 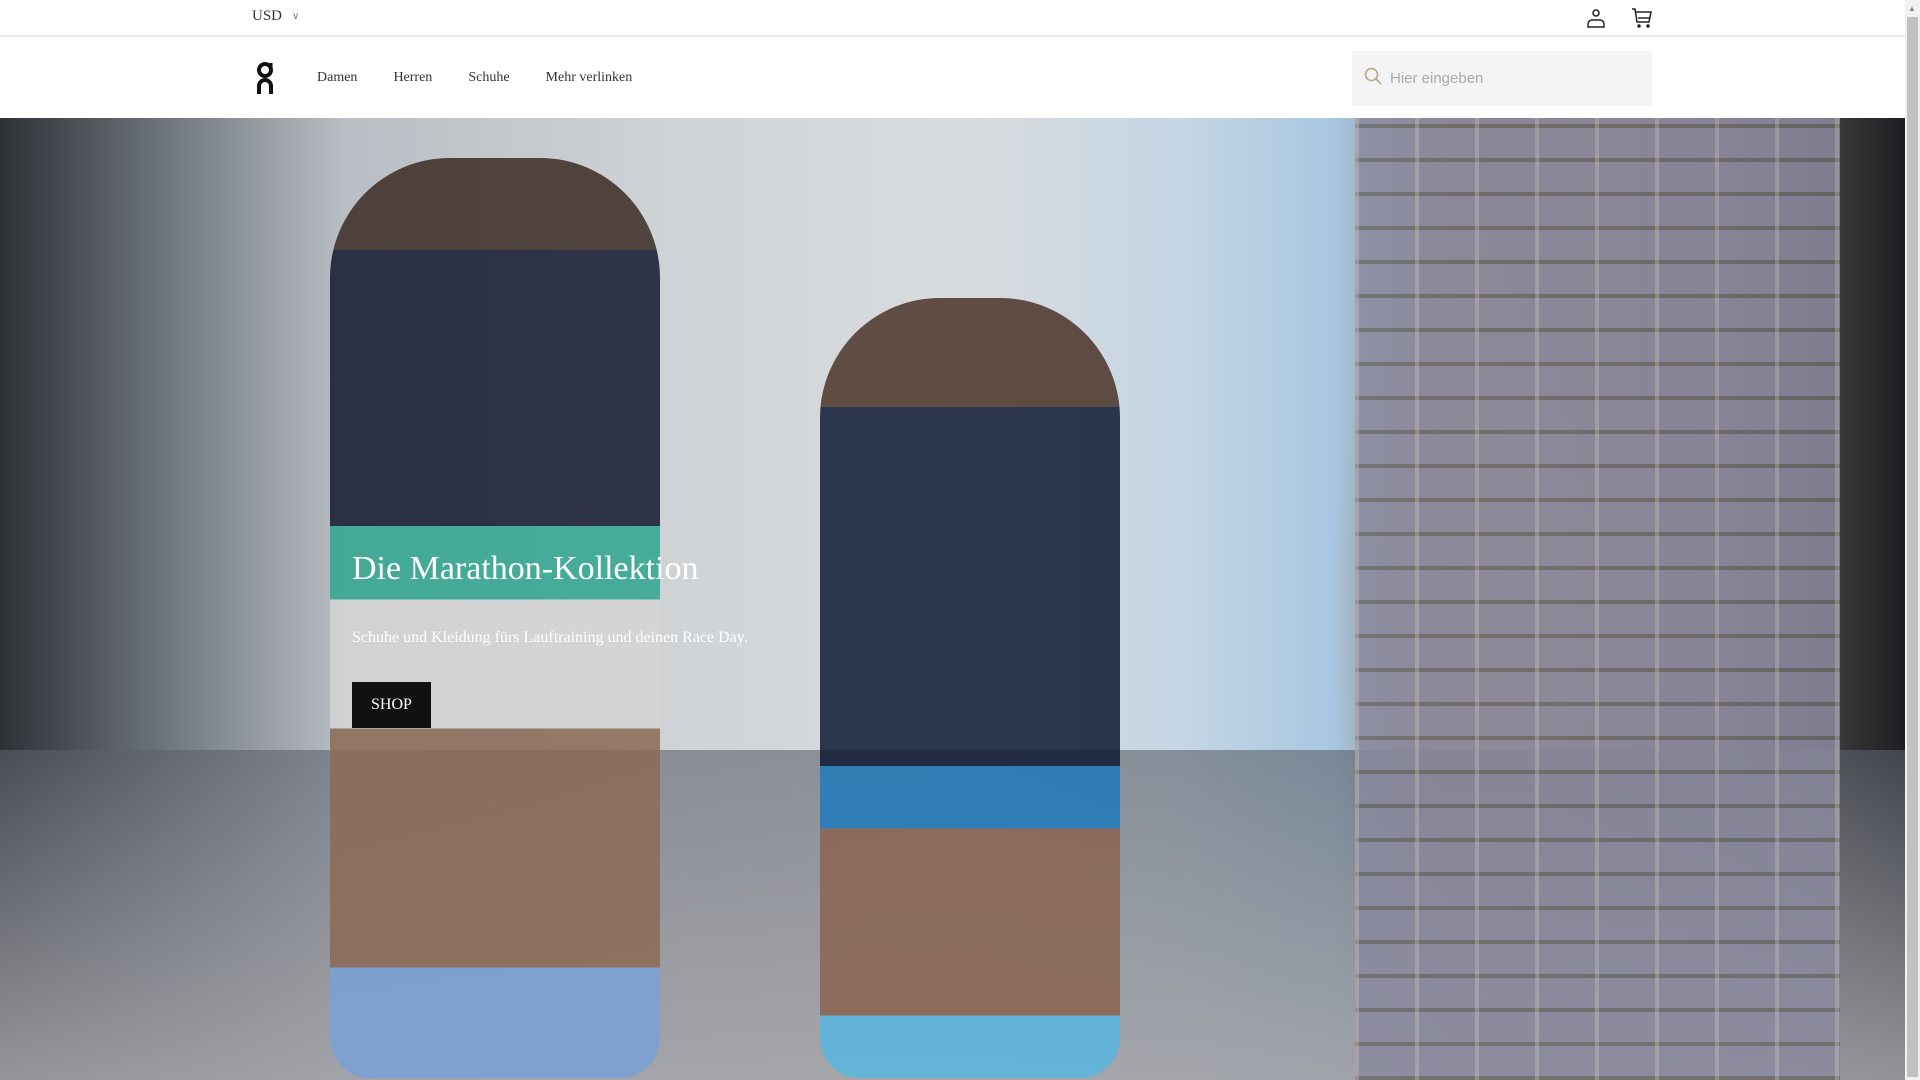 I want to click on currency-label: USD, so click(x=267, y=16).